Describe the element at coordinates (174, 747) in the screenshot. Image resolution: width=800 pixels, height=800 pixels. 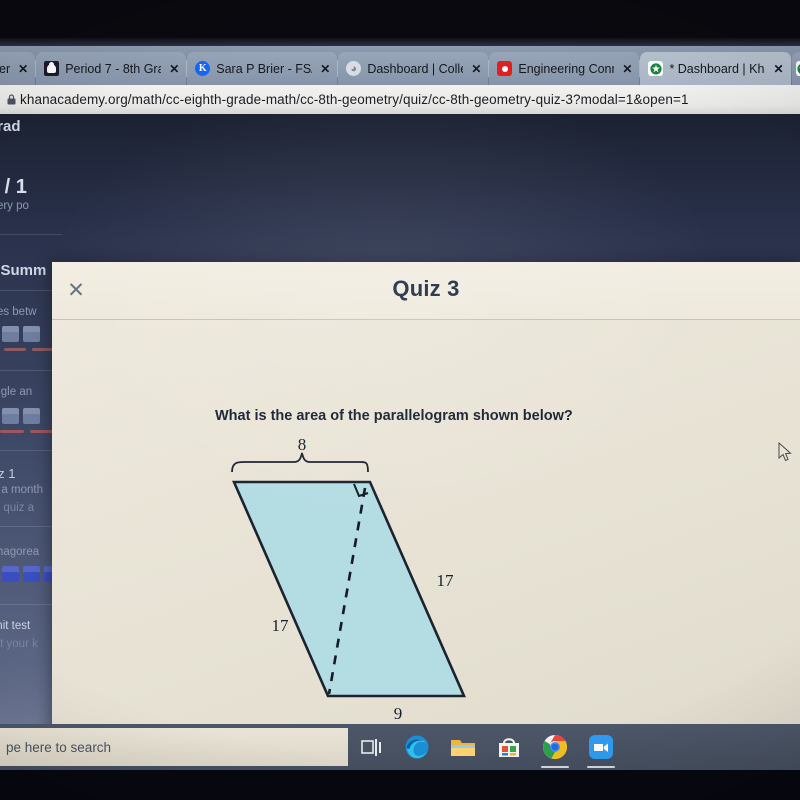
I see `search-input: pe here to search` at that location.